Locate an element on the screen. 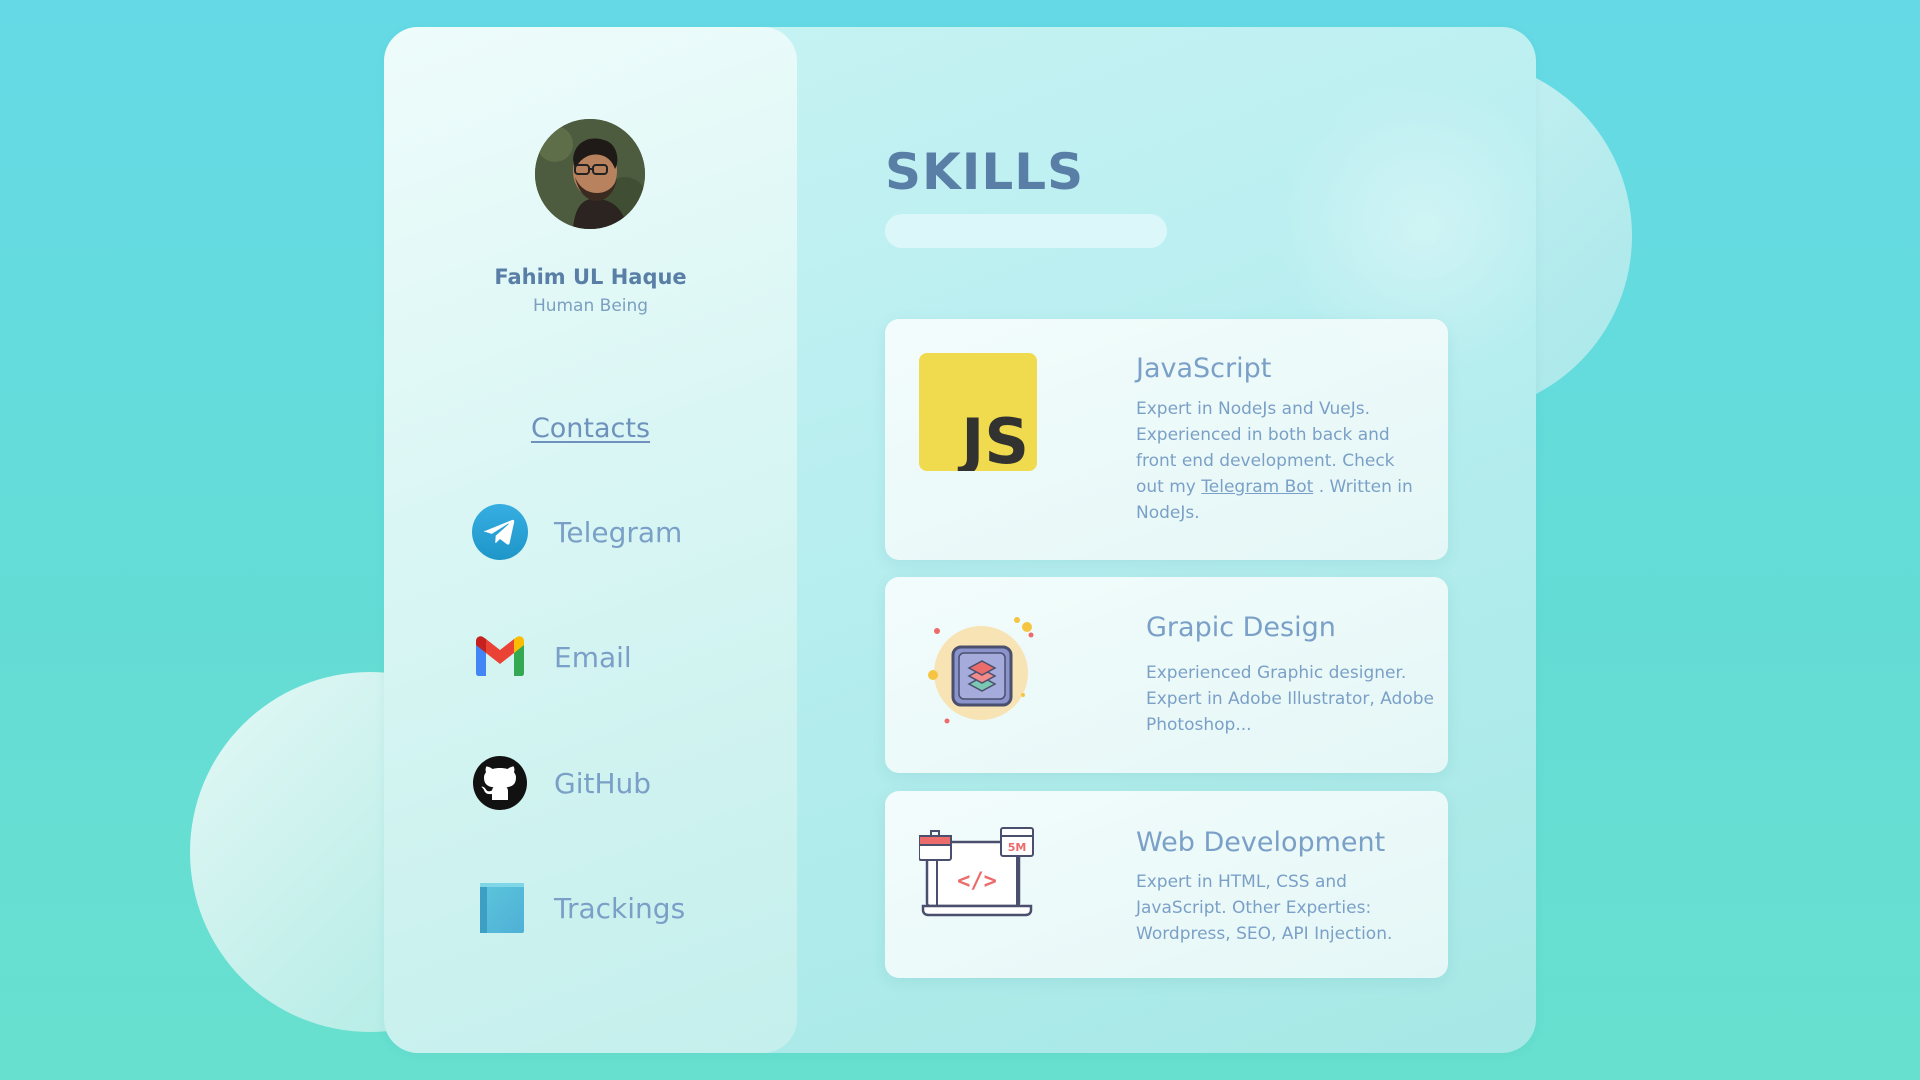  graphic-design-layers-icon is located at coordinates (978, 674).